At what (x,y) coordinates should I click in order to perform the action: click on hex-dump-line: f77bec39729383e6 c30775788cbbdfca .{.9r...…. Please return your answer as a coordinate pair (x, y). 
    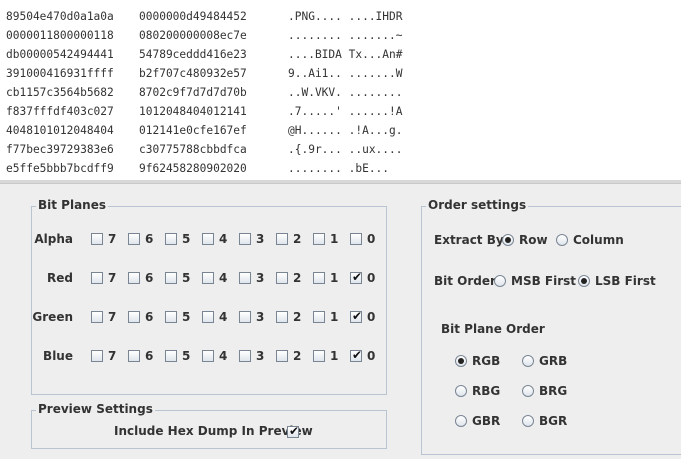
    Looking at the image, I should click on (204, 149).